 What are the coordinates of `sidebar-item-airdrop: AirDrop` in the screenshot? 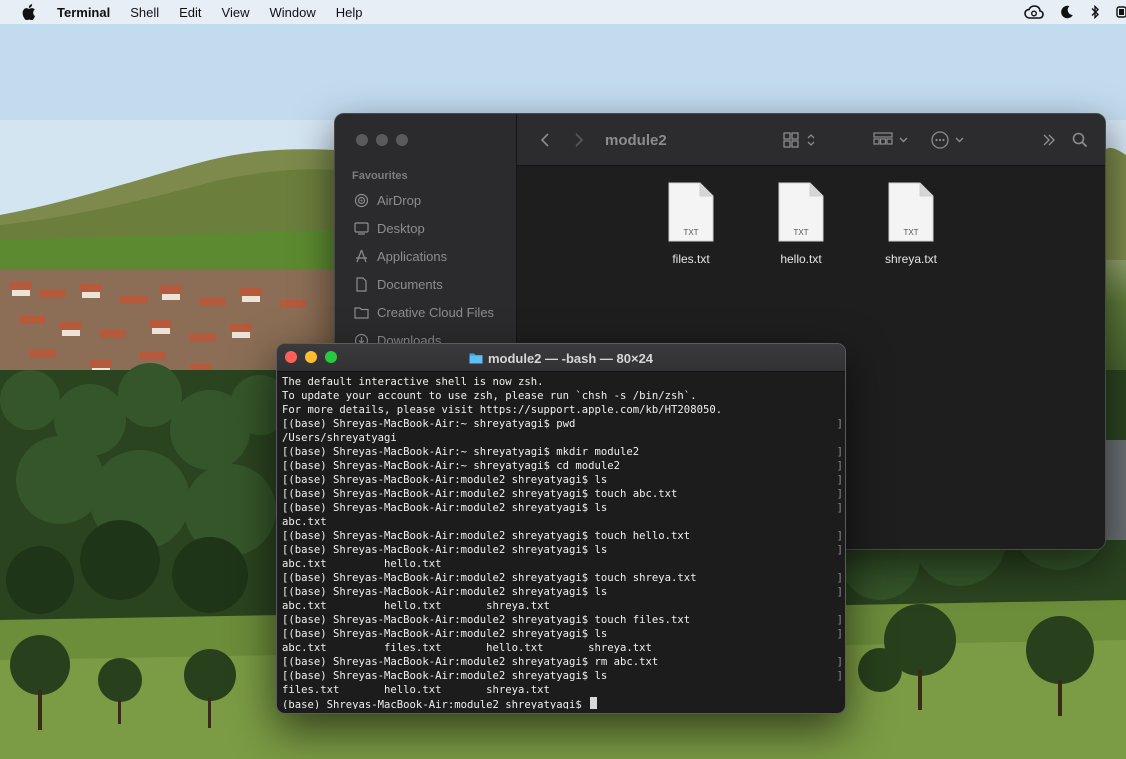 It's located at (387, 200).